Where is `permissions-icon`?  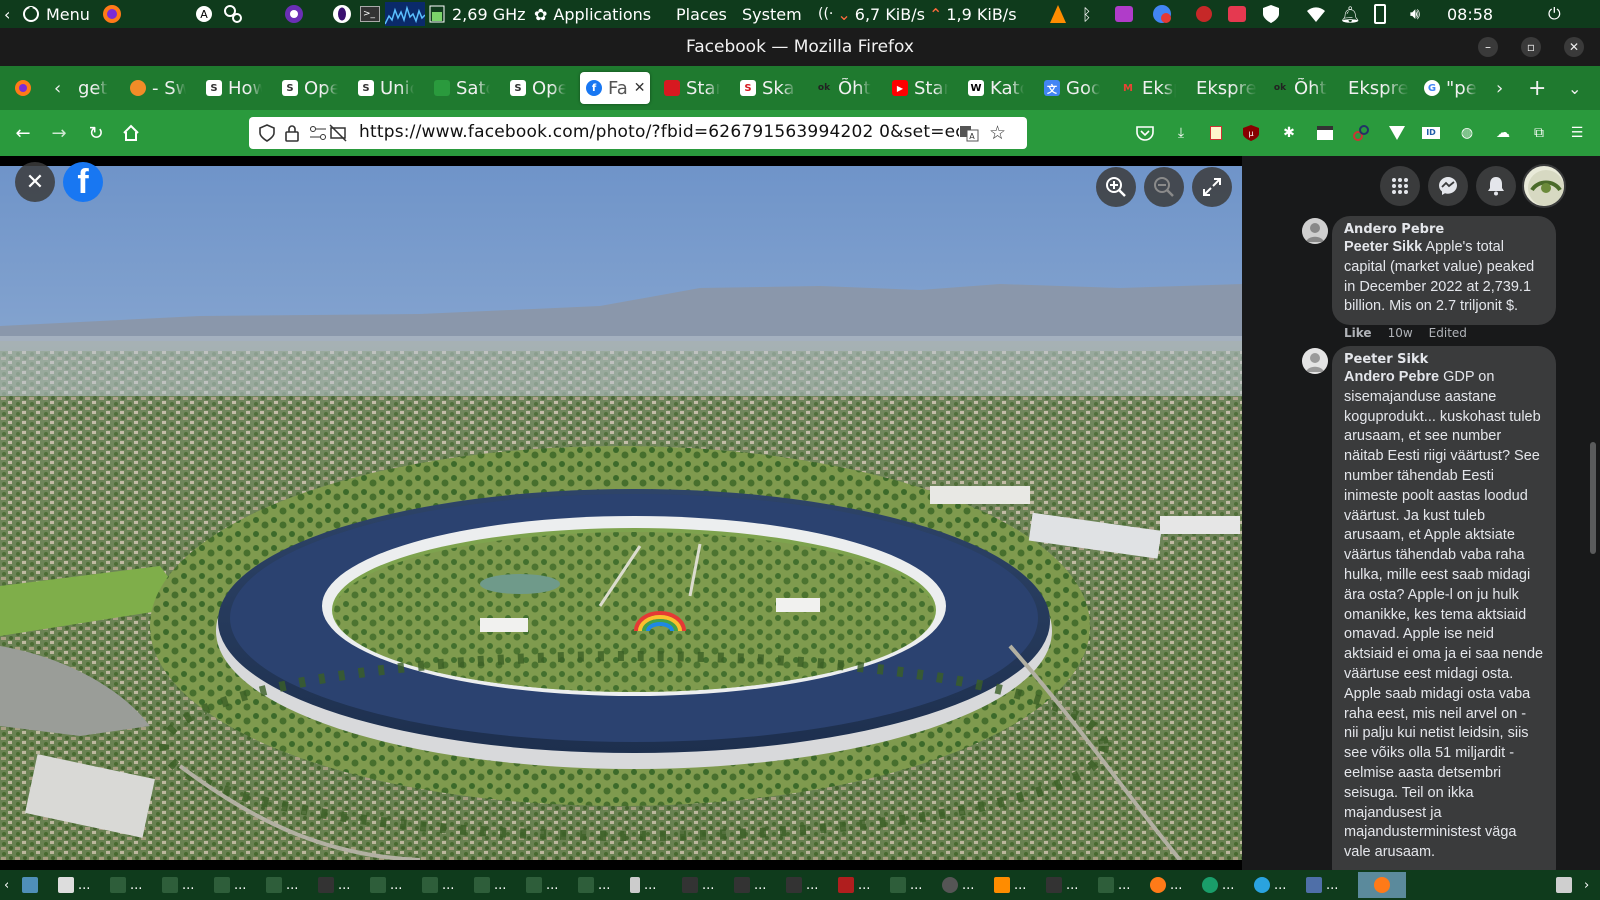
permissions-icon is located at coordinates (318, 135).